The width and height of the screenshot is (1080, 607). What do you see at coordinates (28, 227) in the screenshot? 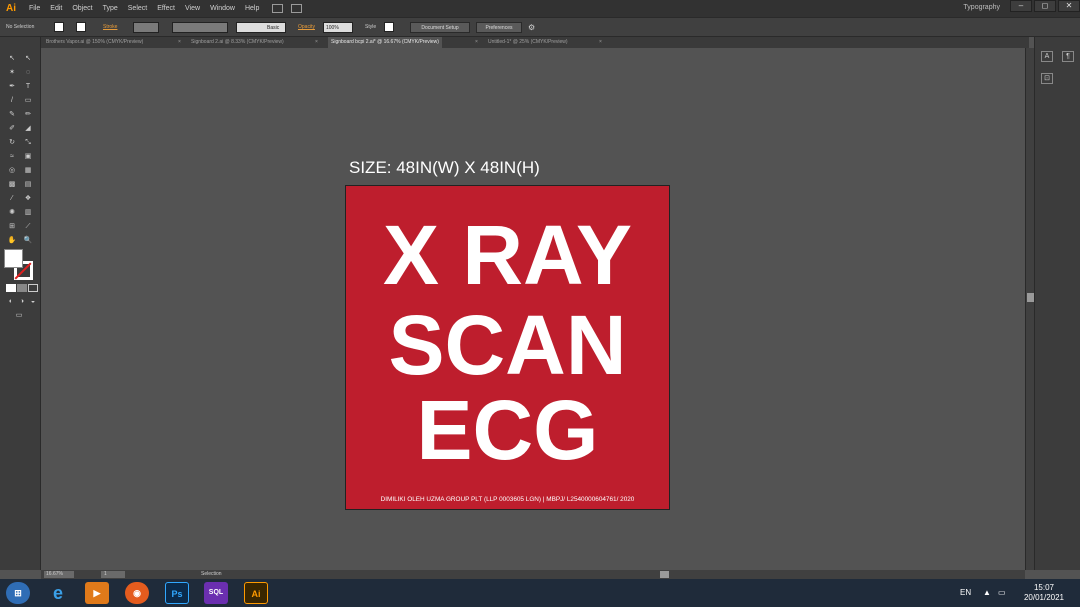
I see `slice-tool-icon: ⟋` at bounding box center [28, 227].